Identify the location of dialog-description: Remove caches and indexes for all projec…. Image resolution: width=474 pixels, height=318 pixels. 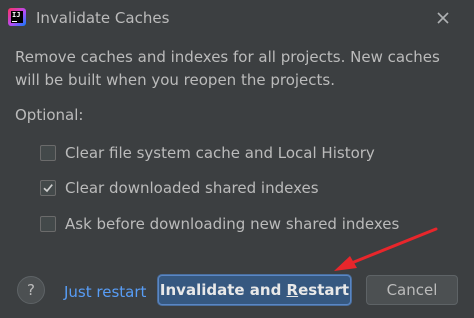
(227, 68).